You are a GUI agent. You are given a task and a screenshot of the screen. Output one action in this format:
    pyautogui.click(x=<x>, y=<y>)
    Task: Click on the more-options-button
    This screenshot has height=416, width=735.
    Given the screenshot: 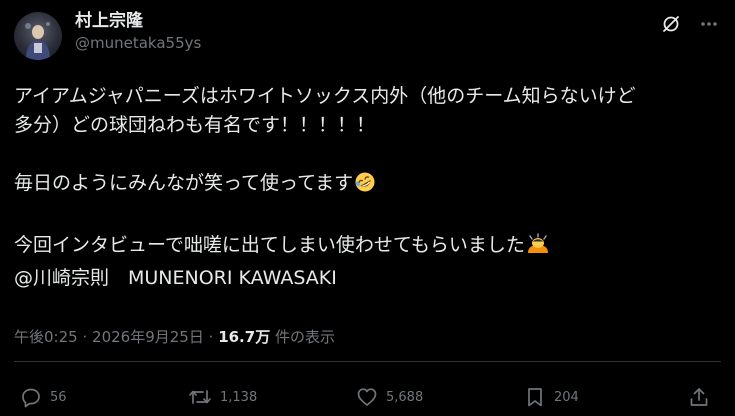 What is the action you would take?
    pyautogui.click(x=709, y=24)
    